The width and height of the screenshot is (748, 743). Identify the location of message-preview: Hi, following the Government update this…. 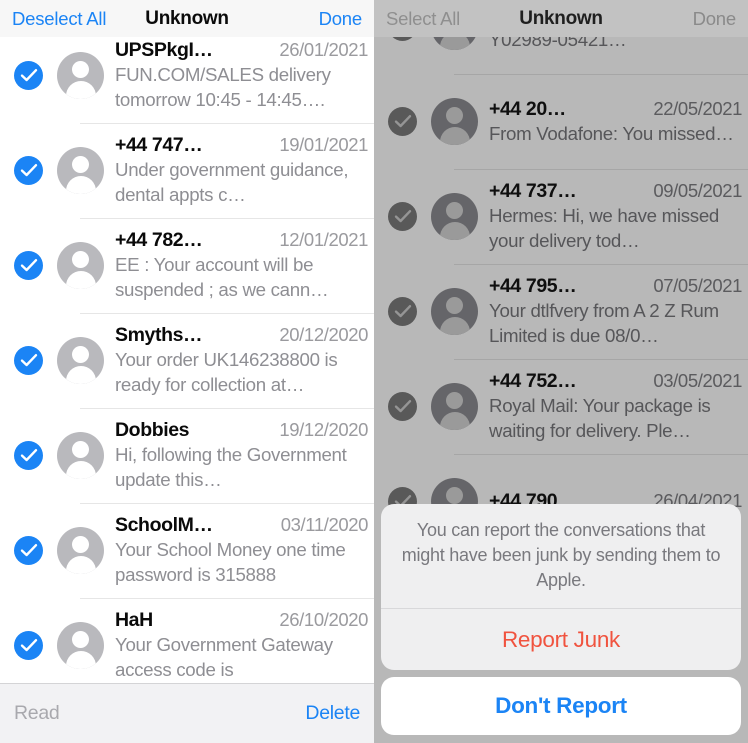
(231, 467).